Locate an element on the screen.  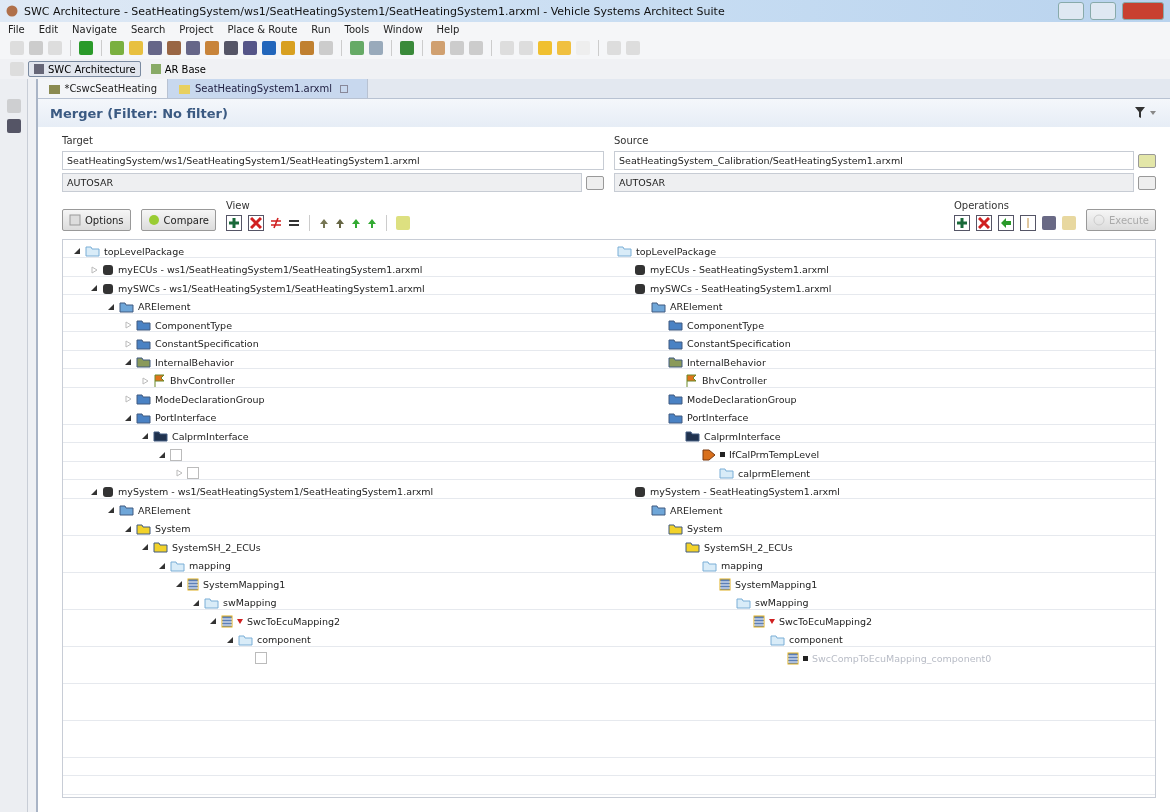
path-field: SeatHeatingSystem/ws1/SeatHeatingSystem1/SeatHeatingSystem1.arxml is located at coordinates (333, 160).